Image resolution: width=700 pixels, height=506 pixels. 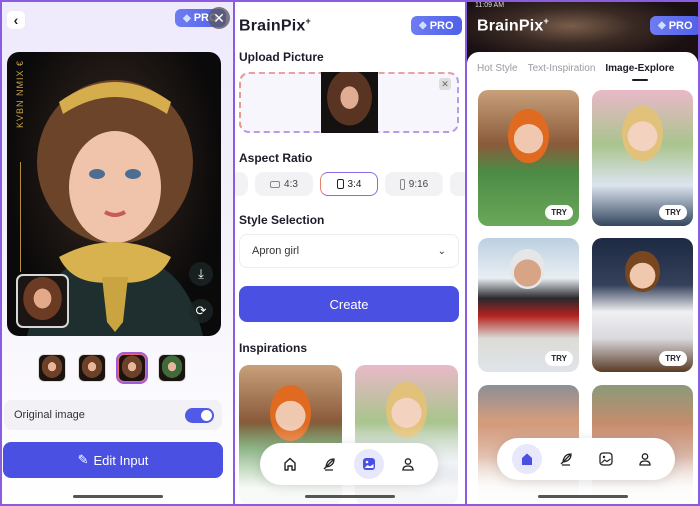 I want to click on tab-image-explore: Image-Explore, so click(x=639, y=68).